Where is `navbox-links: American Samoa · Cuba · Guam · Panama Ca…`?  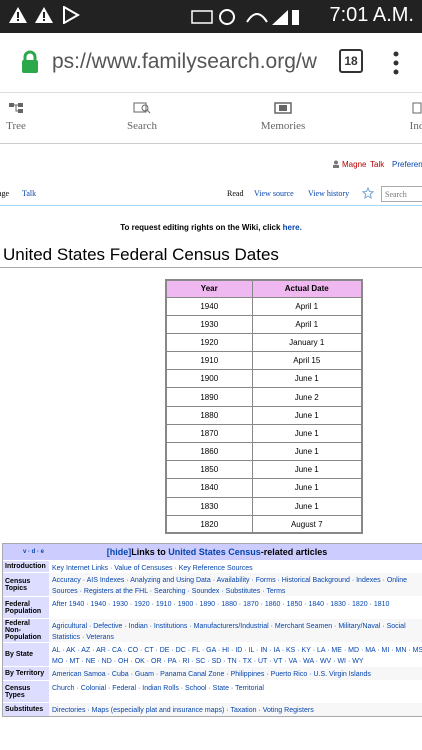
navbox-links: American Samoa · Cuba · Guam · Panama Ca… is located at coordinates (235, 673).